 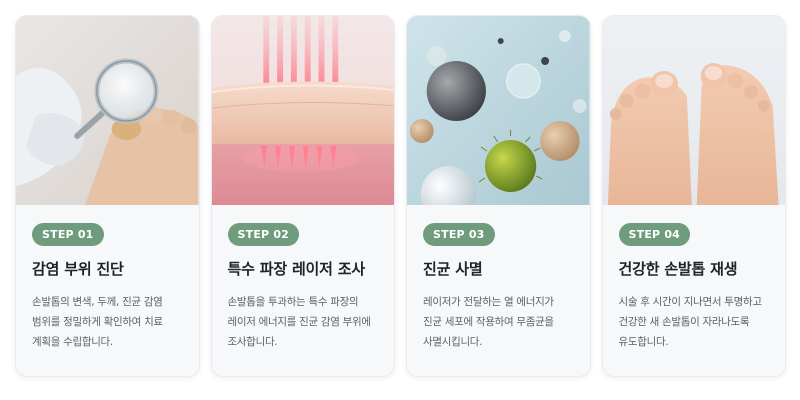 I want to click on step-badge: STEP 02, so click(x=263, y=234).